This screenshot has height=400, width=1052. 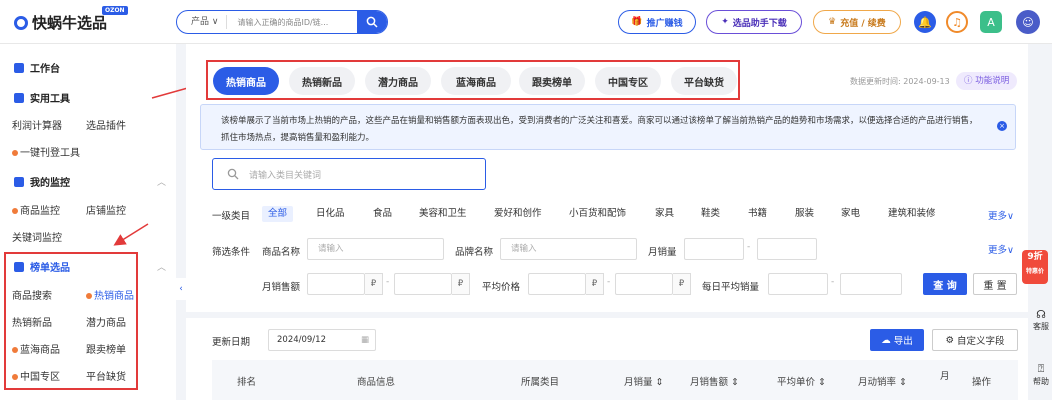 What do you see at coordinates (850, 214) in the screenshot?
I see `category-item: 家电` at bounding box center [850, 214].